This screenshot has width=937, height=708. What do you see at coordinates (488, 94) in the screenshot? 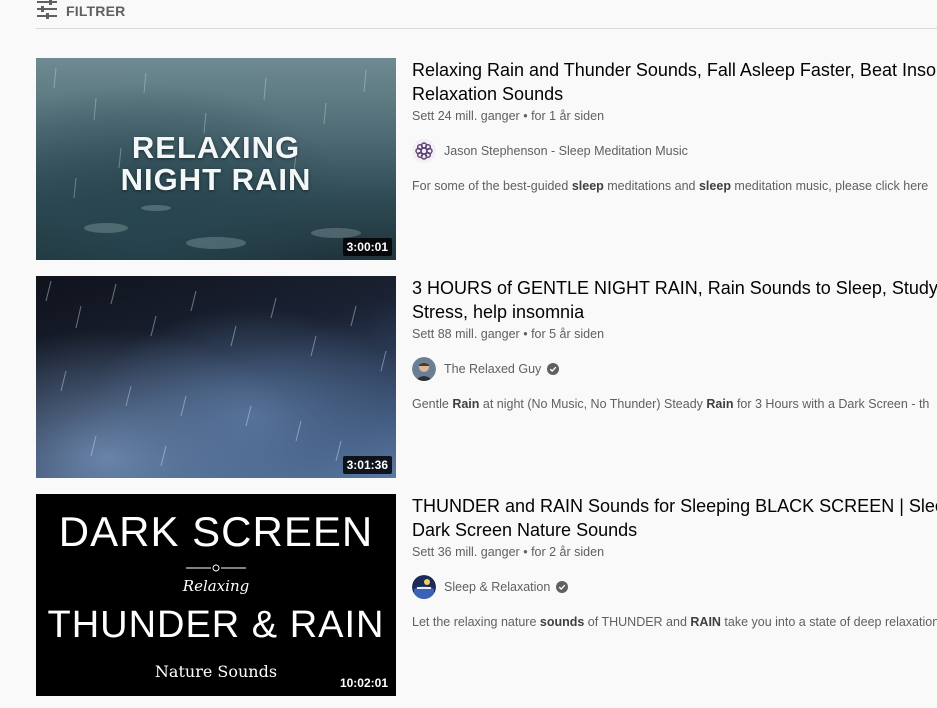
I see `video-title-line-2: Relaxation Sounds` at bounding box center [488, 94].